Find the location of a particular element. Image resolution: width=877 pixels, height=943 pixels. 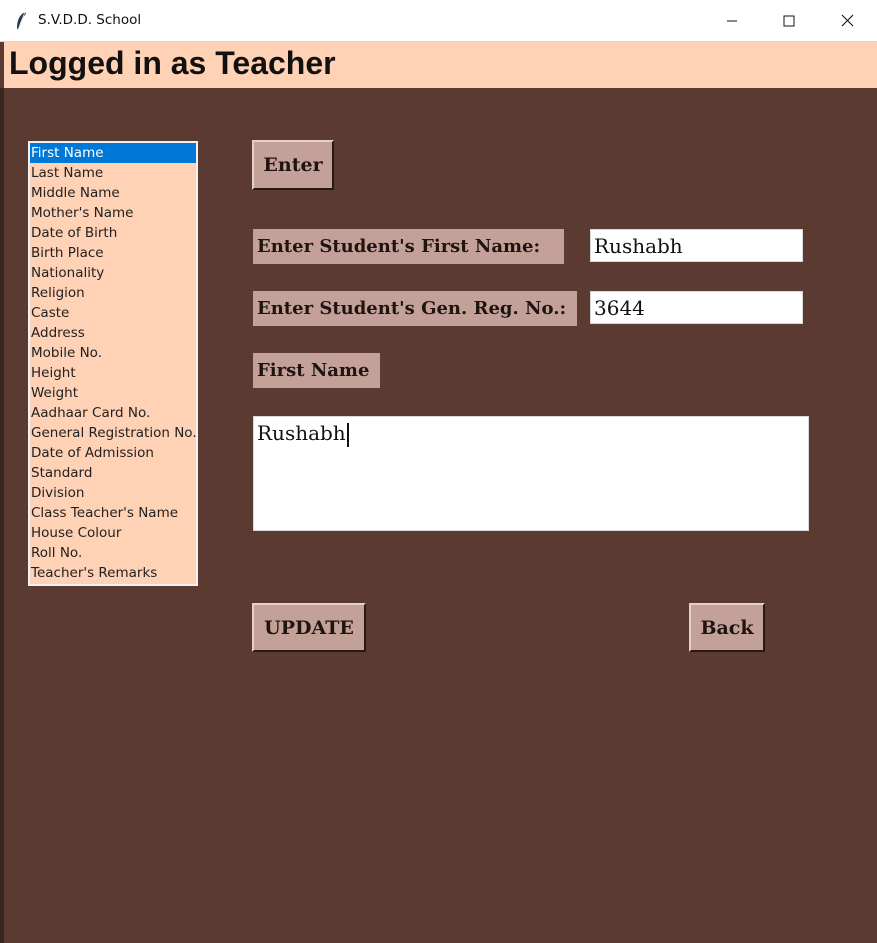

maximize-icon is located at coordinates (789, 21).